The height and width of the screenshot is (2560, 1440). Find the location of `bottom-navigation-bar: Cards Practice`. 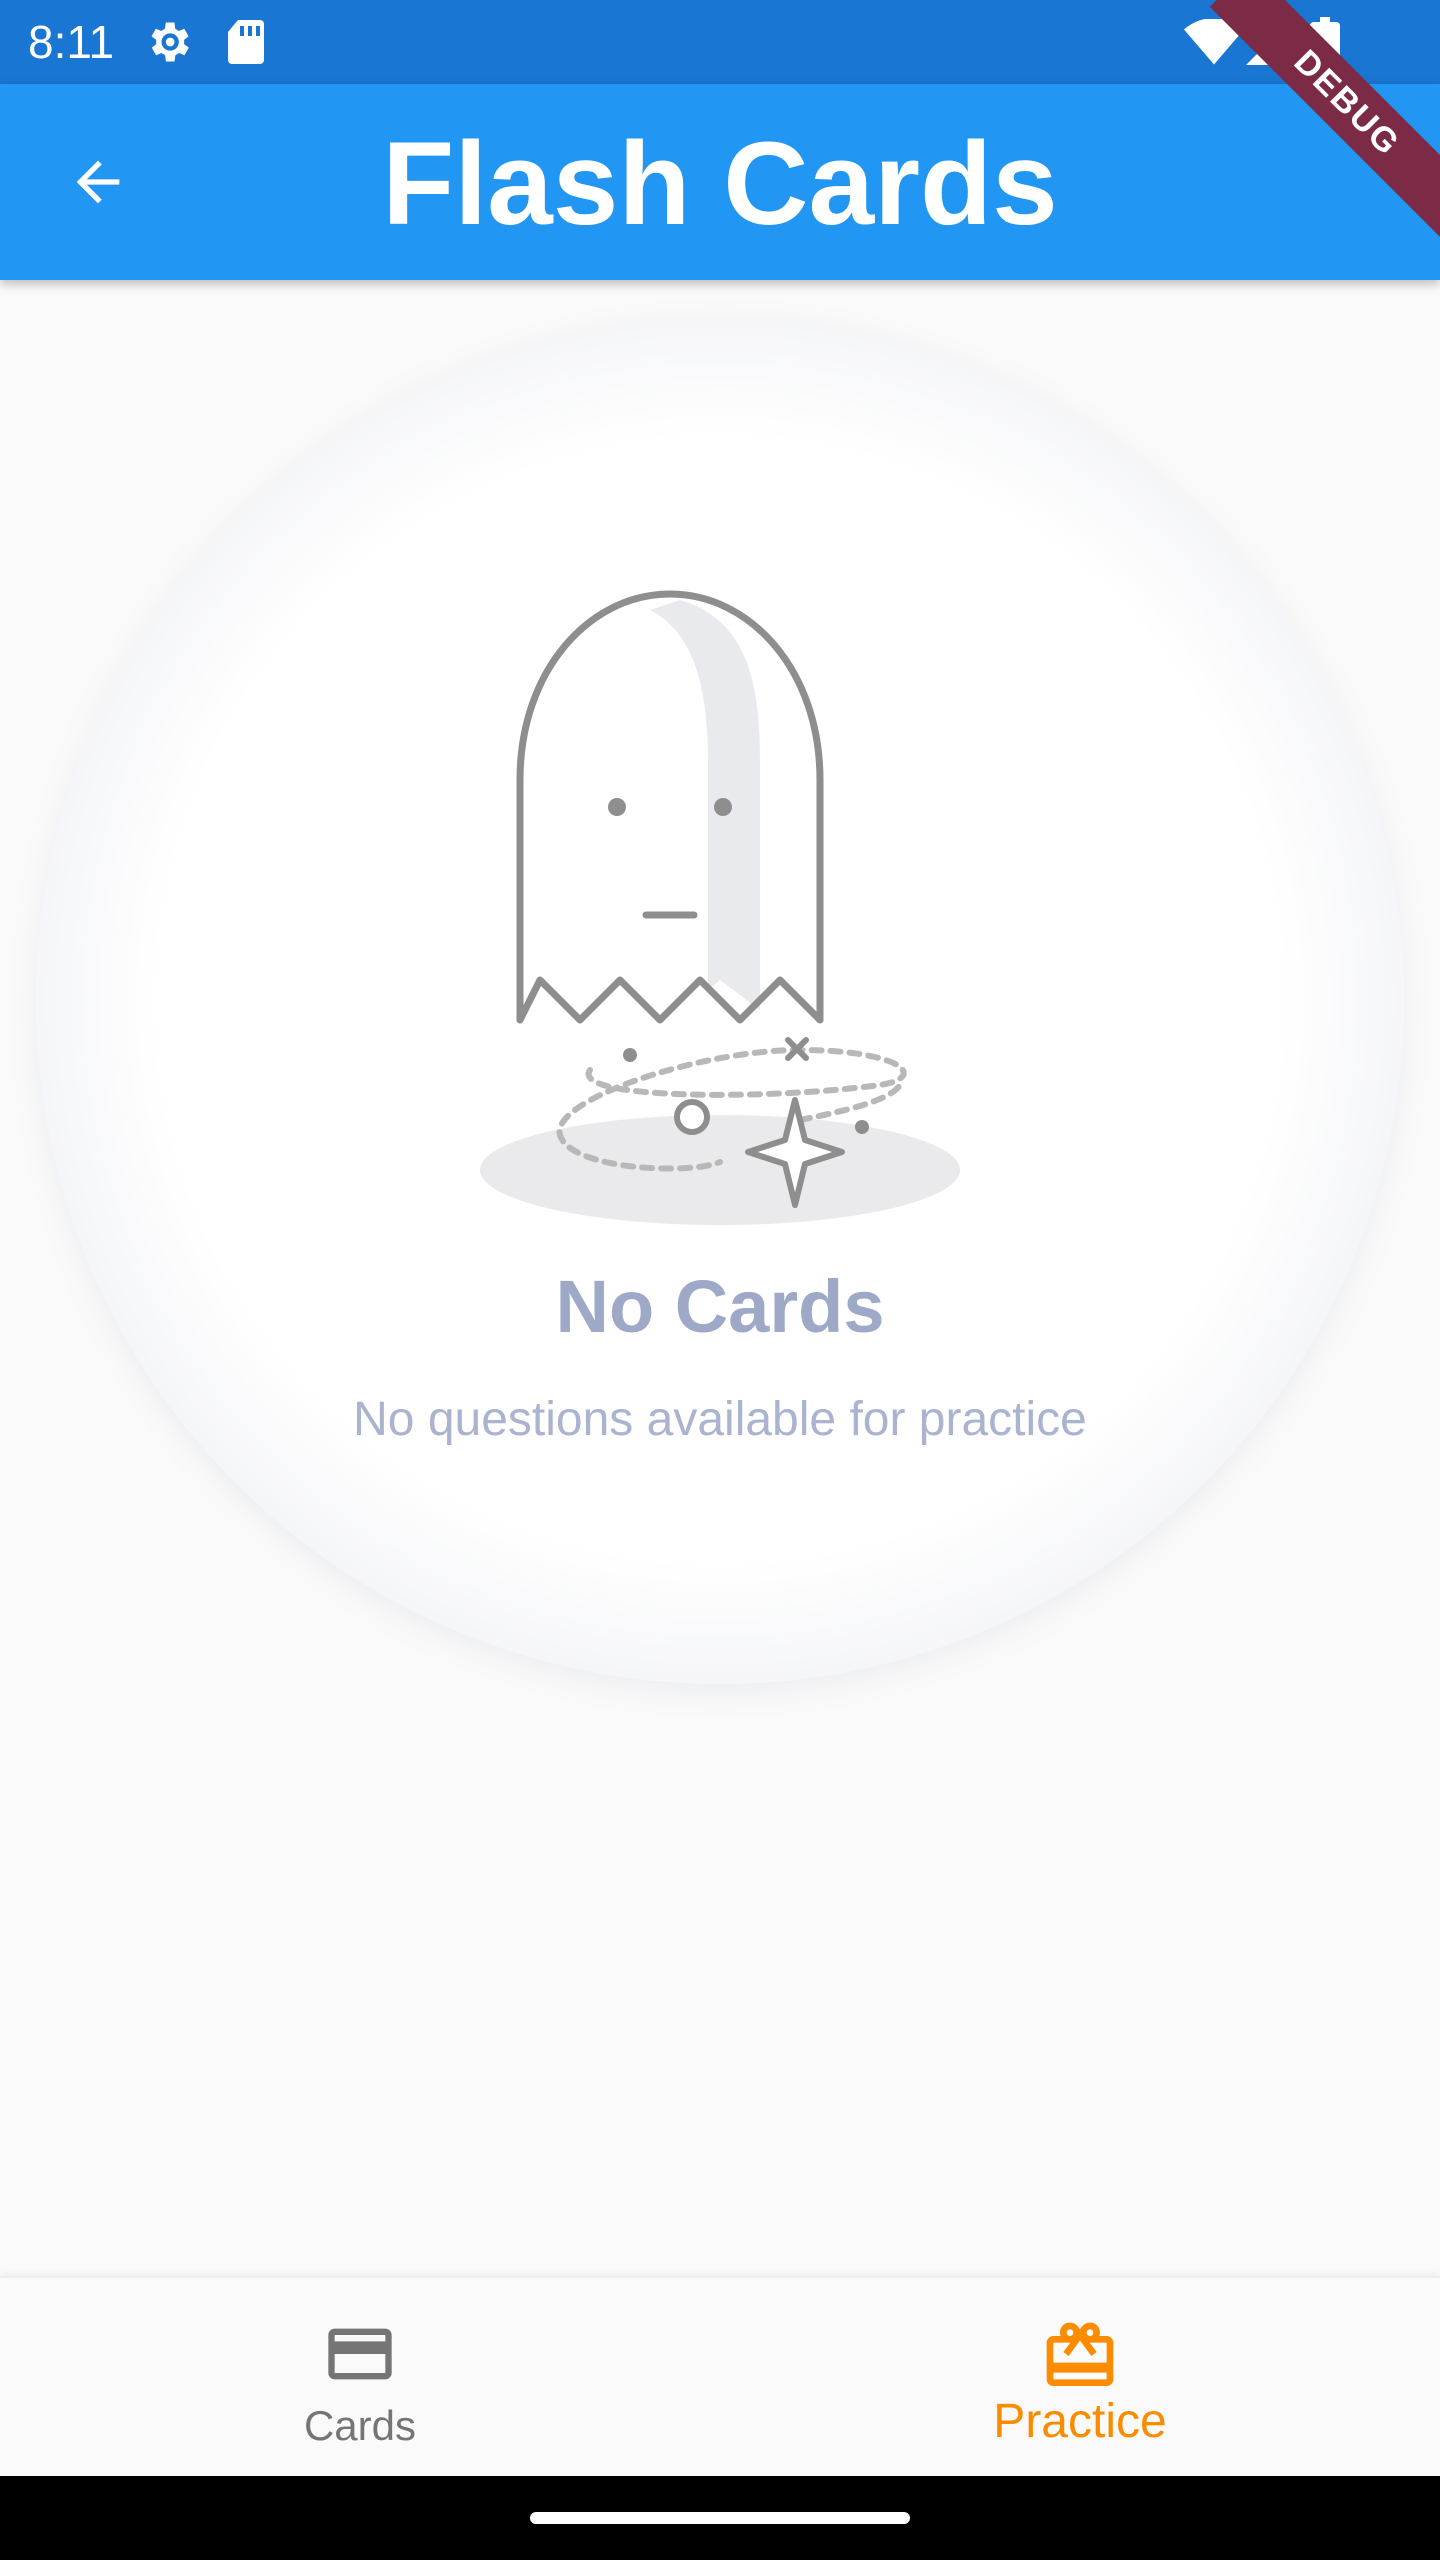

bottom-navigation-bar: Cards Practice is located at coordinates (720, 2376).